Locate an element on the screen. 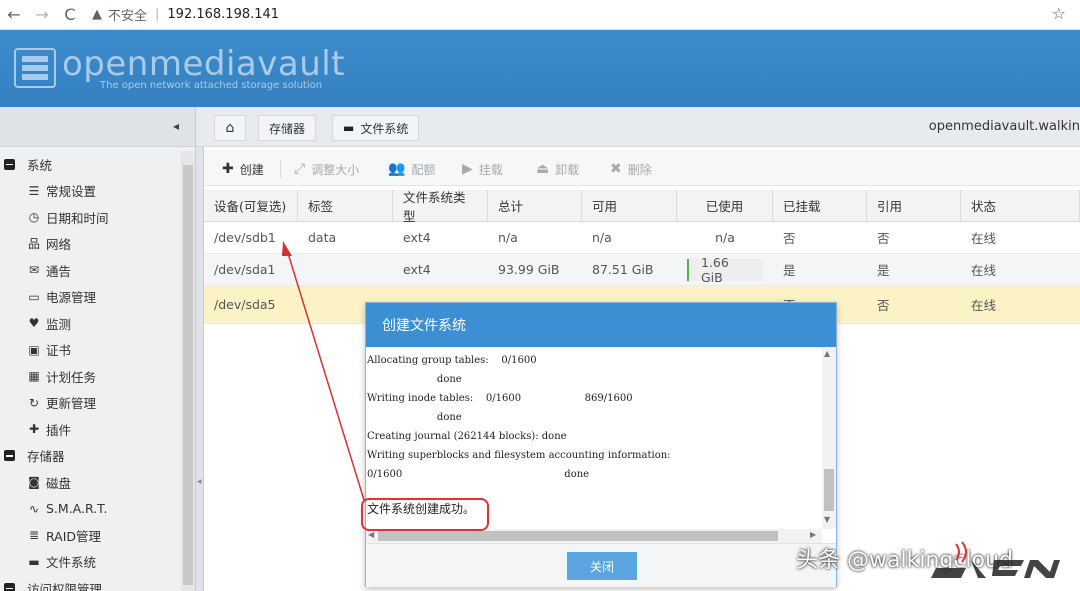  log-line: Writing inode tables: 0/1600 869/1600 is located at coordinates (500, 398).